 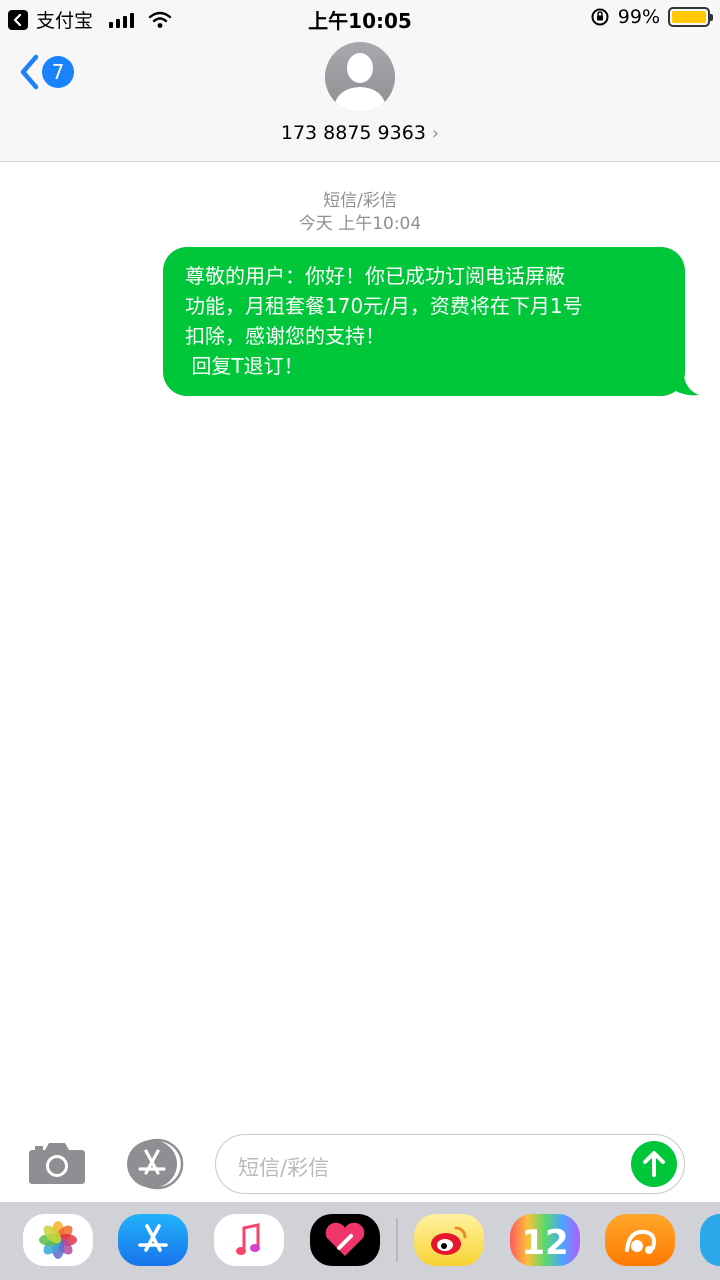 What do you see at coordinates (710, 1240) in the screenshot?
I see `partial-app-icon` at bounding box center [710, 1240].